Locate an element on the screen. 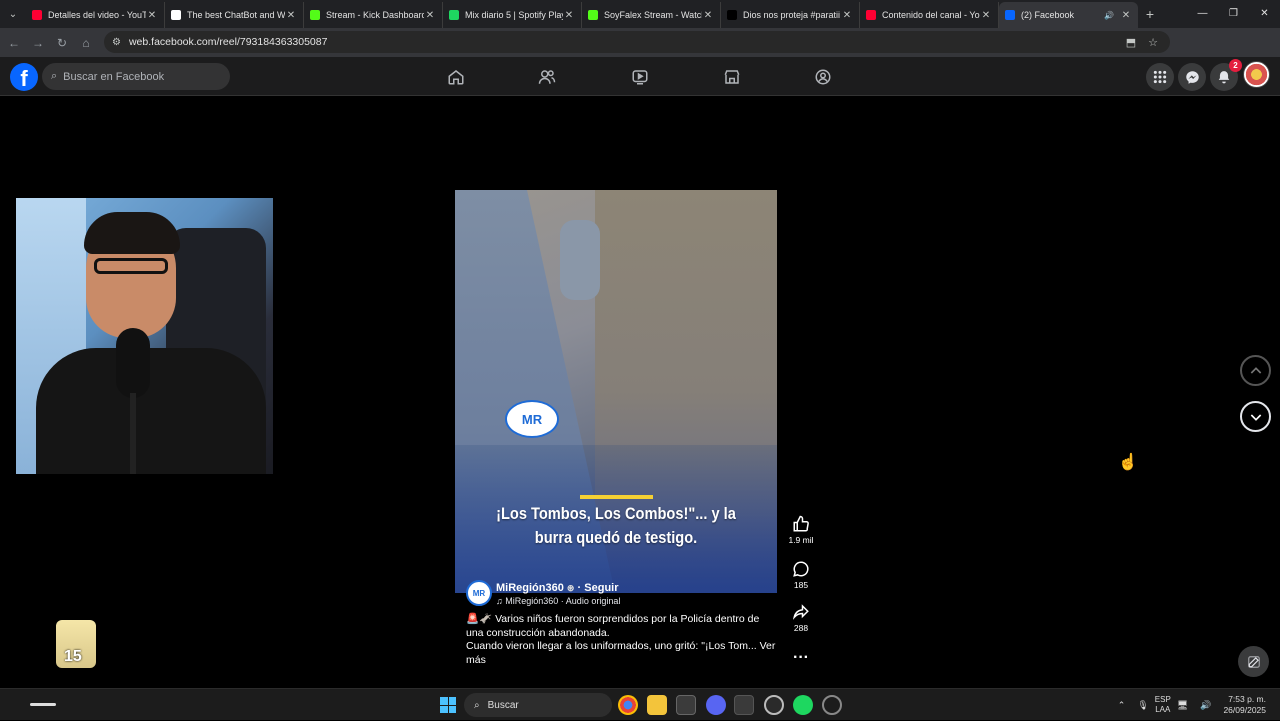 The width and height of the screenshot is (1280, 721). follow-button: Seguir is located at coordinates (601, 588).